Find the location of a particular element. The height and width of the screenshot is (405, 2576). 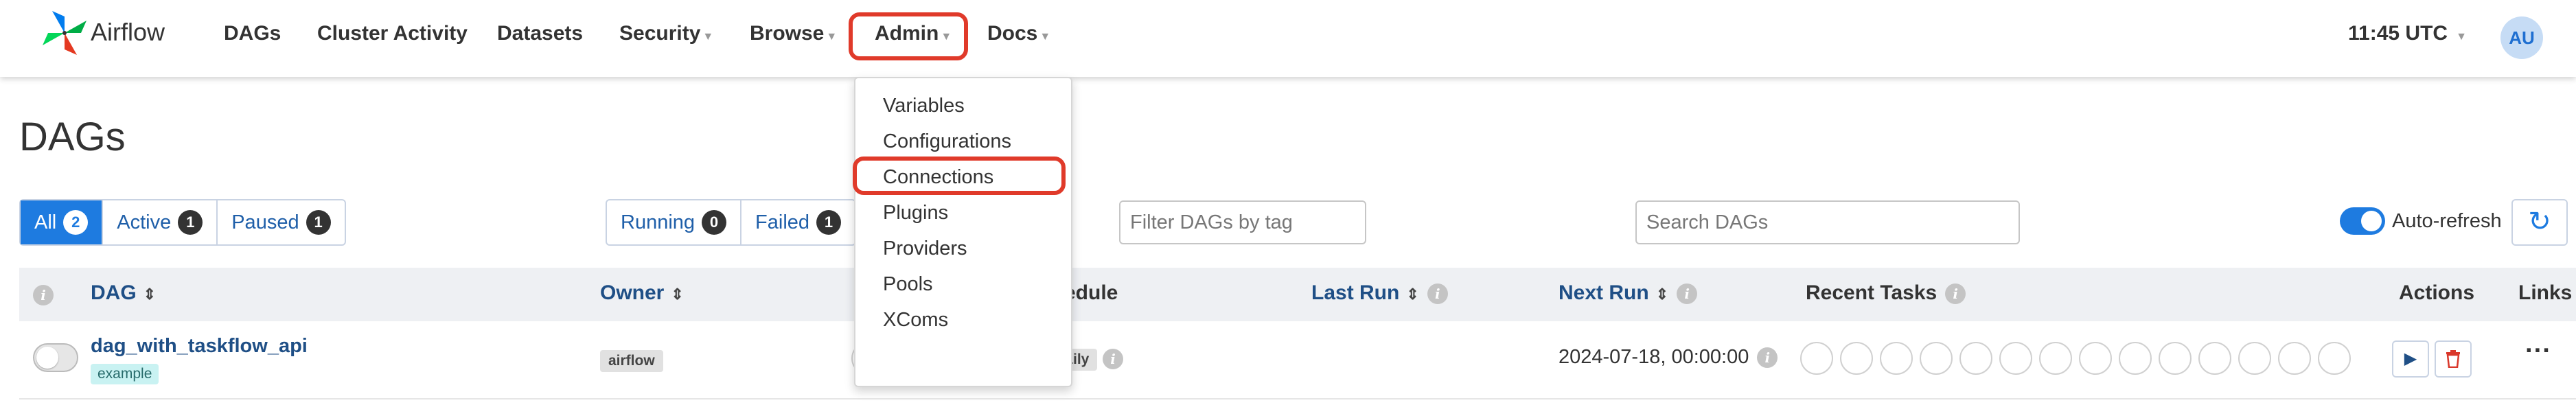

connections-highlight is located at coordinates (959, 176).